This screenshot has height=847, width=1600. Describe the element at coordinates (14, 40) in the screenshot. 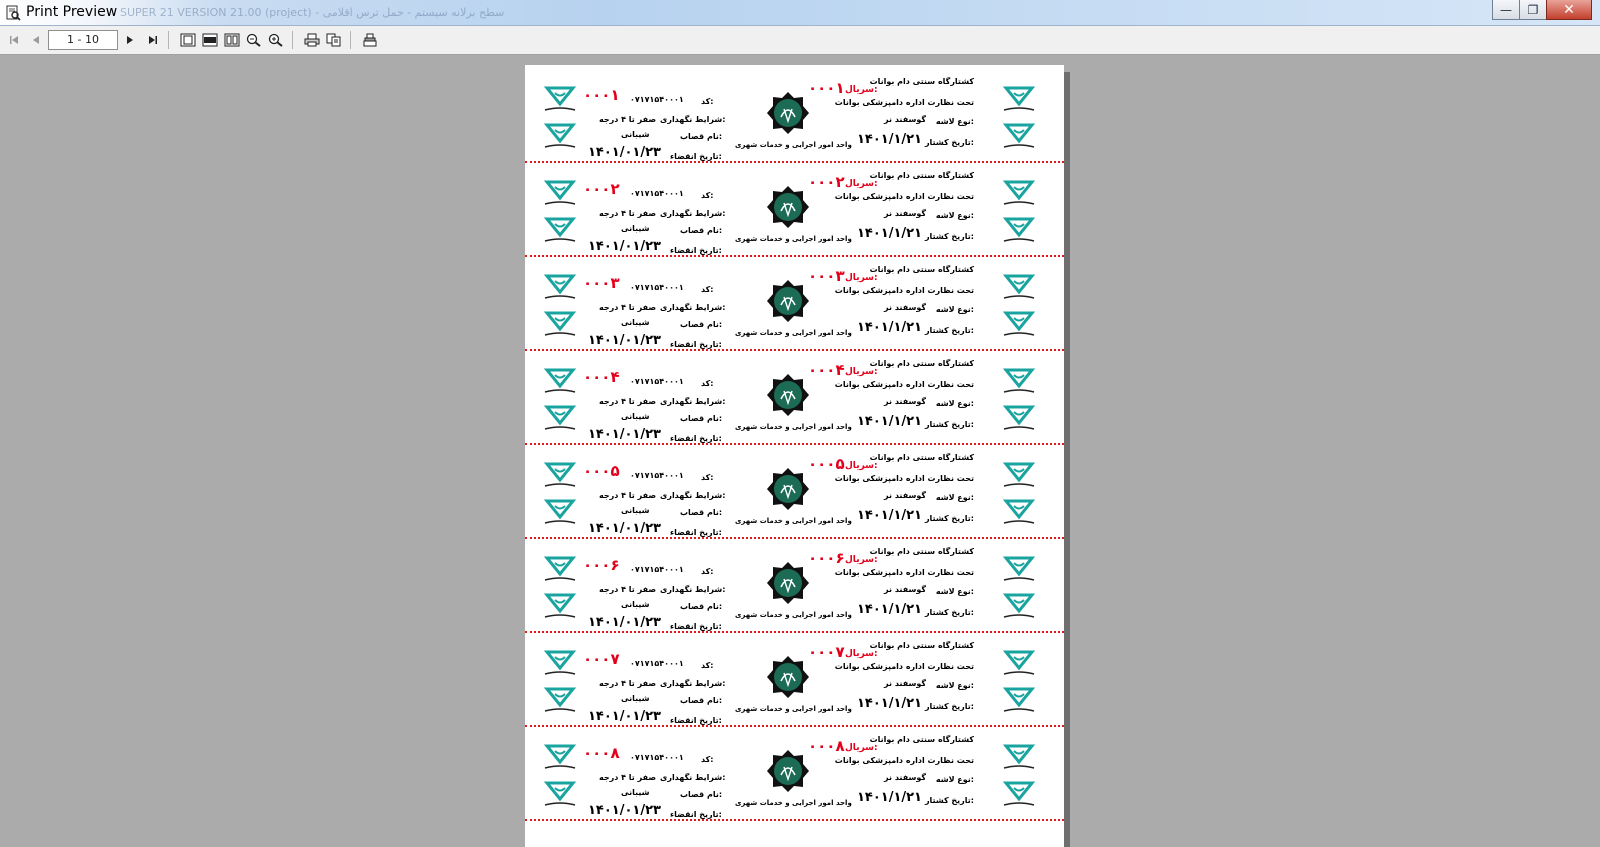

I see `first-page-icon` at that location.